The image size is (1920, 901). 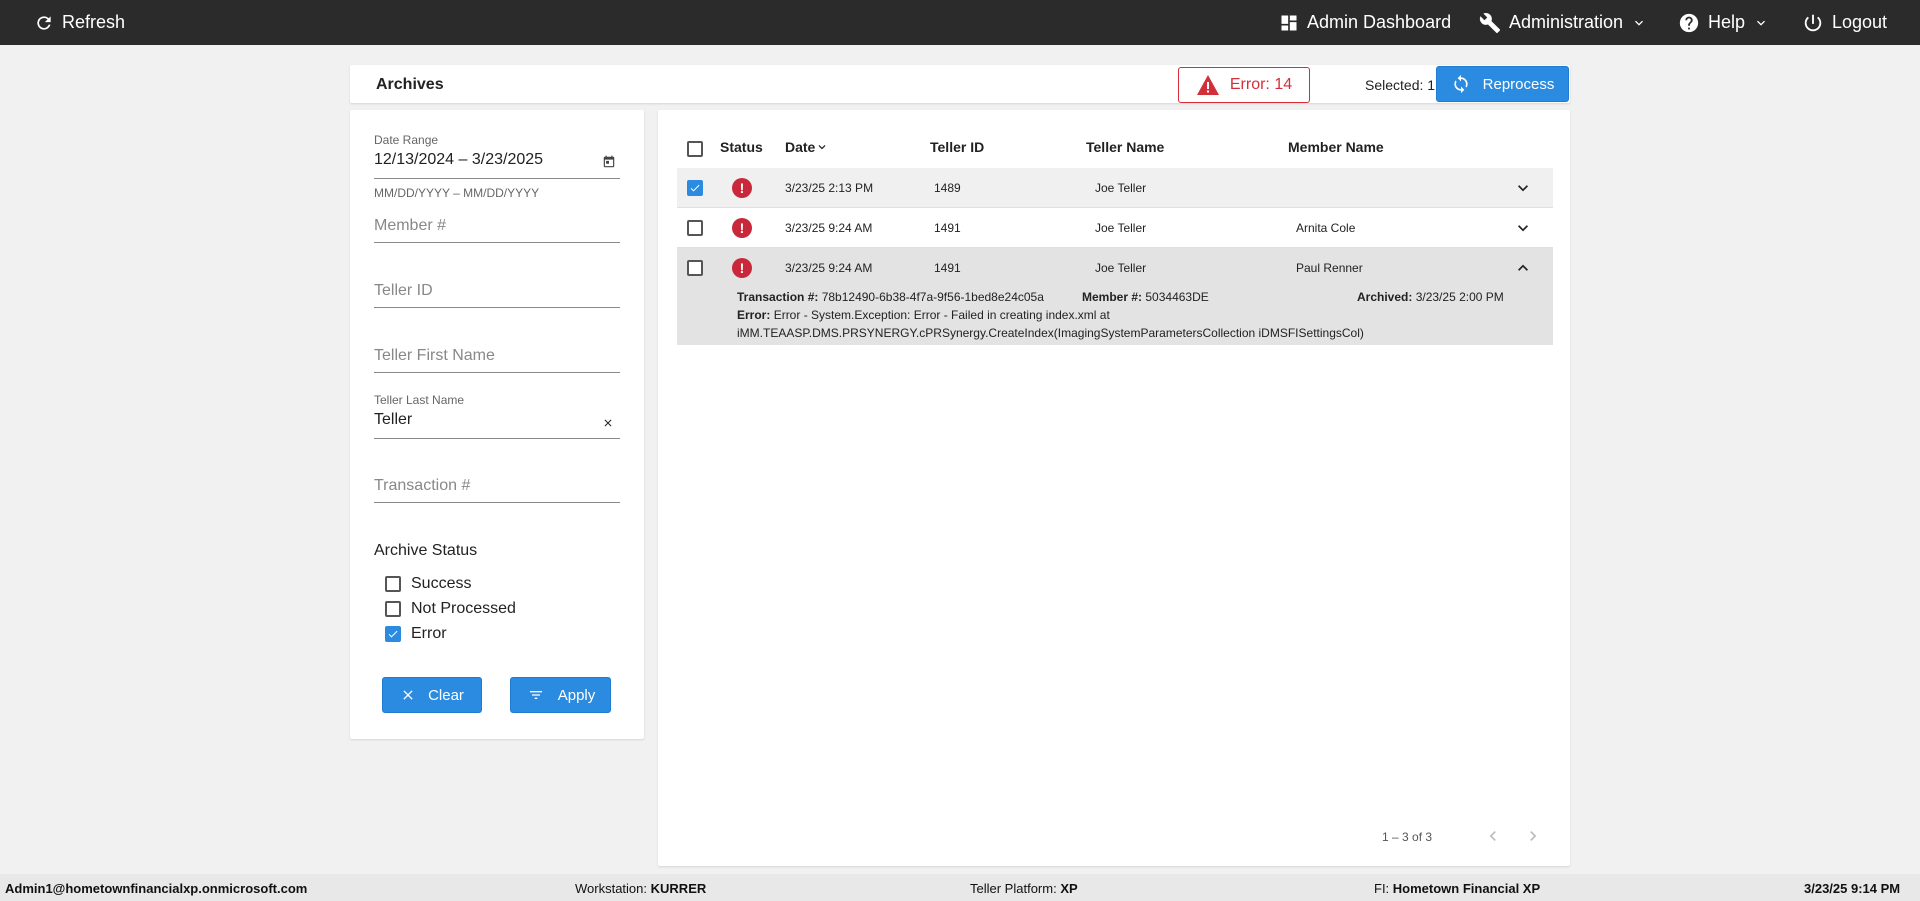 What do you see at coordinates (800, 147) in the screenshot?
I see `date-header-label: Date` at bounding box center [800, 147].